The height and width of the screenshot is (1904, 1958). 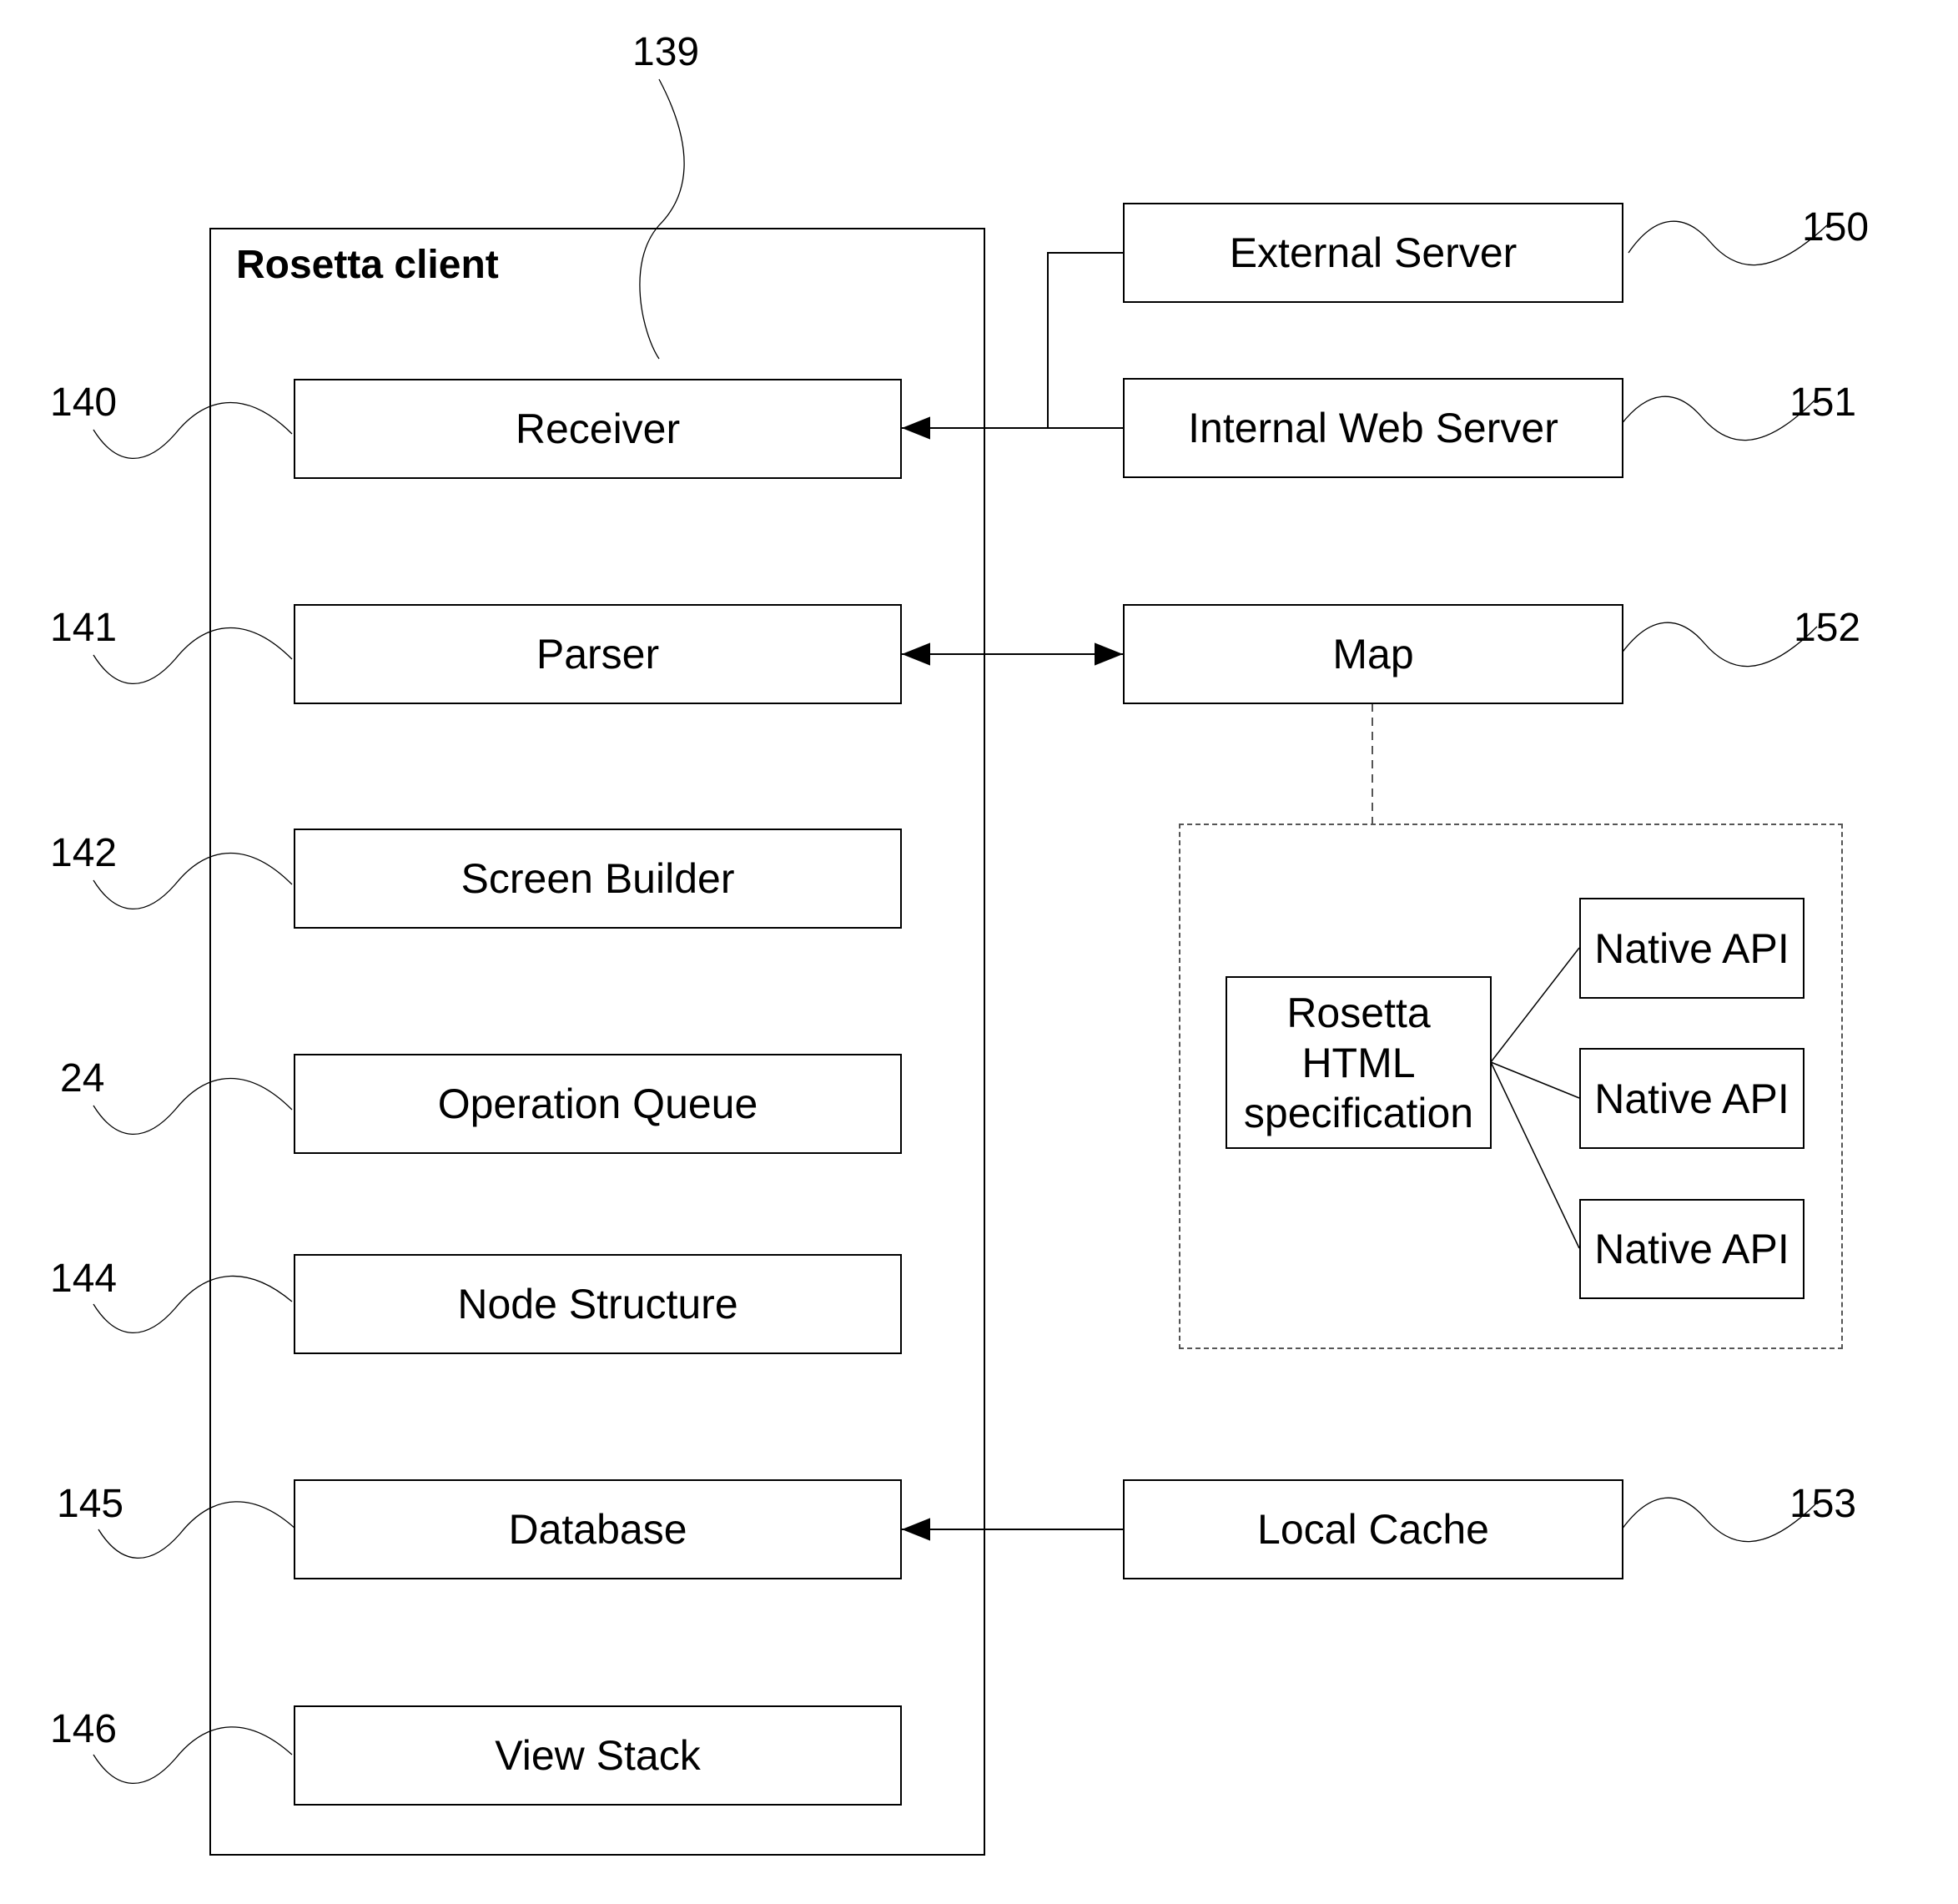 I want to click on ref-label-141: 141, so click(x=84, y=628).